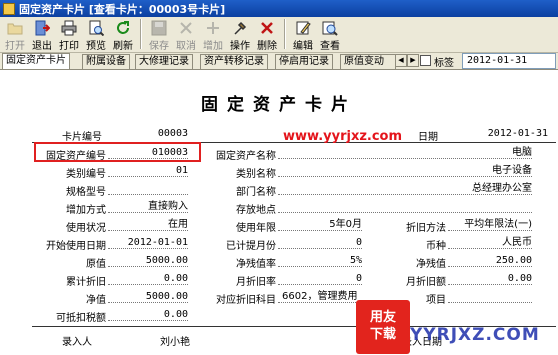  I want to click on view-button: 查看, so click(330, 35).